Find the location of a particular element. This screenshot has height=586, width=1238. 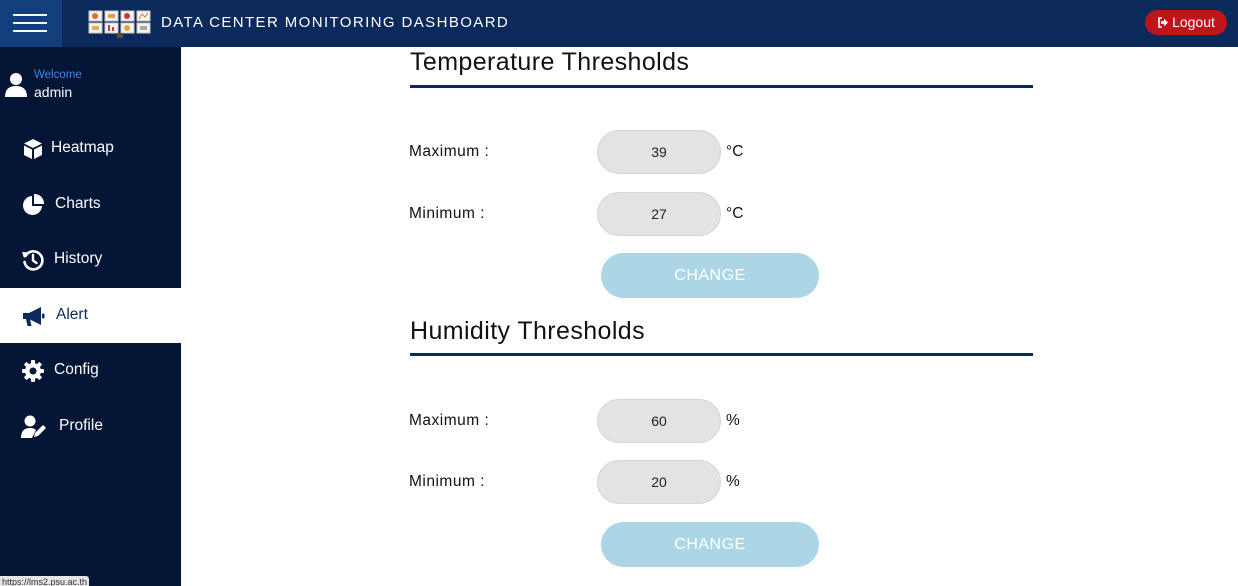

humidity-change-button: CHANGE is located at coordinates (710, 544).